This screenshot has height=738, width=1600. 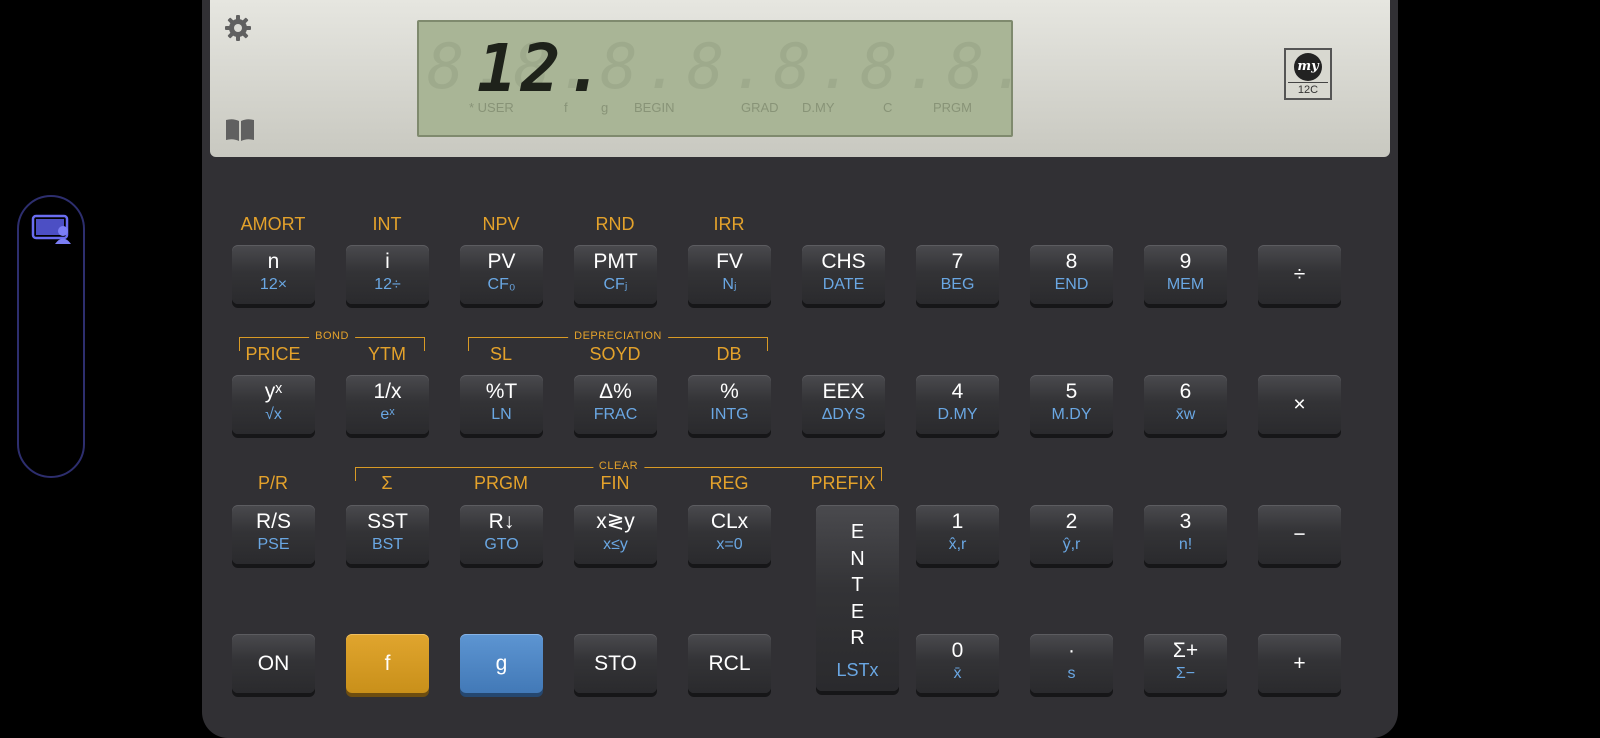 I want to click on annunciator-prgm: PRGM, so click(x=952, y=107).